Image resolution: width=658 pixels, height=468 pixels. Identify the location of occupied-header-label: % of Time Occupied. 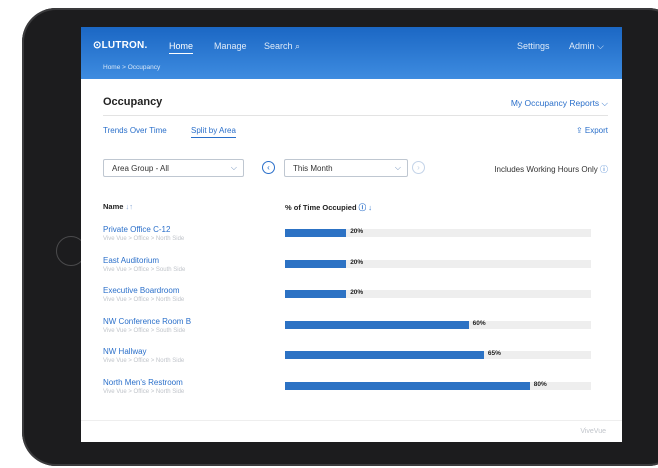
(321, 207).